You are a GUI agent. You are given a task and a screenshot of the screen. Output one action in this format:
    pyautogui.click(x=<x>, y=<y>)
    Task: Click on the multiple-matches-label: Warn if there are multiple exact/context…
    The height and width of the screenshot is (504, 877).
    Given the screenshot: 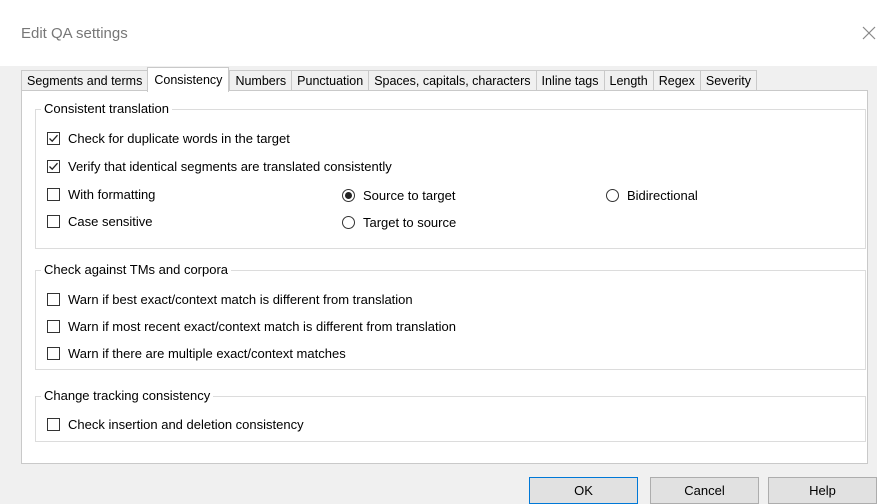 What is the action you would take?
    pyautogui.click(x=207, y=353)
    